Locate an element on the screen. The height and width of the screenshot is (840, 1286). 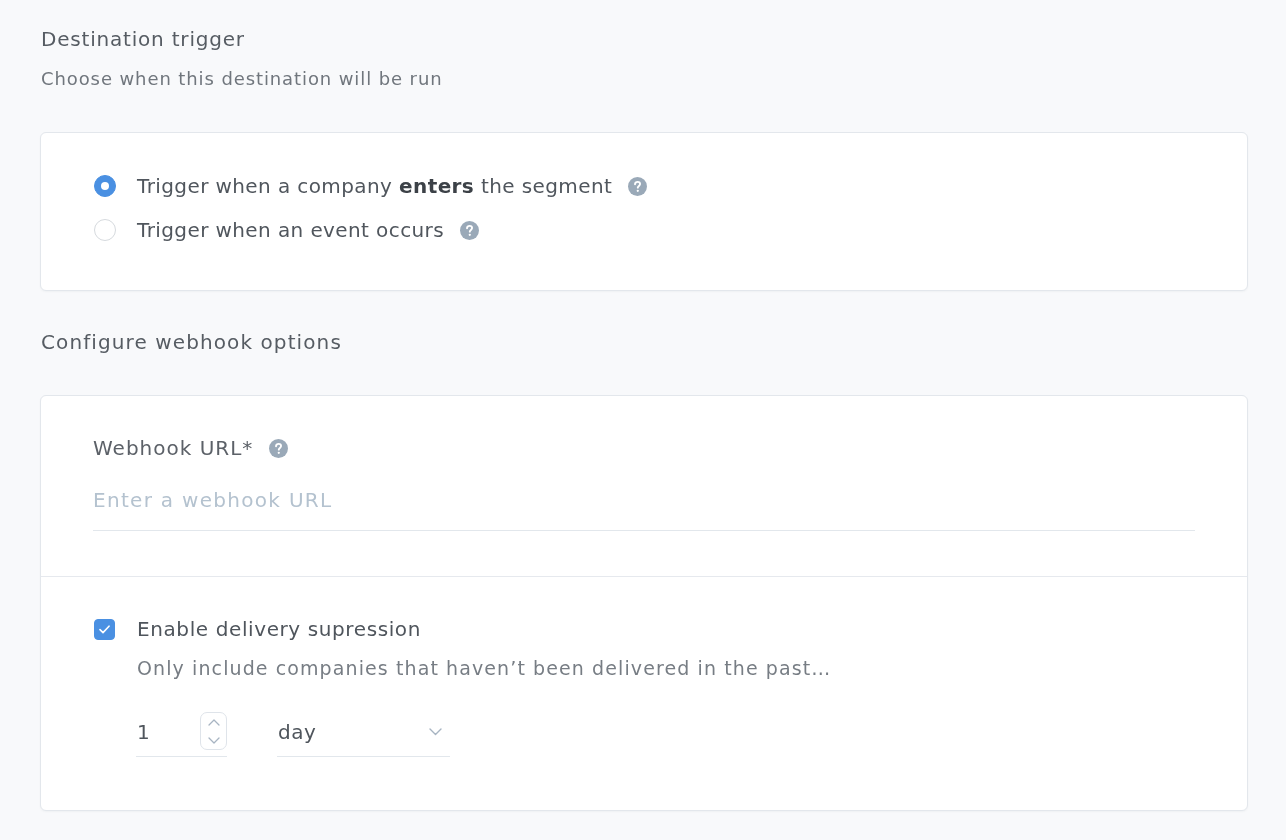
chevron-up-icon is located at coordinates (213, 722).